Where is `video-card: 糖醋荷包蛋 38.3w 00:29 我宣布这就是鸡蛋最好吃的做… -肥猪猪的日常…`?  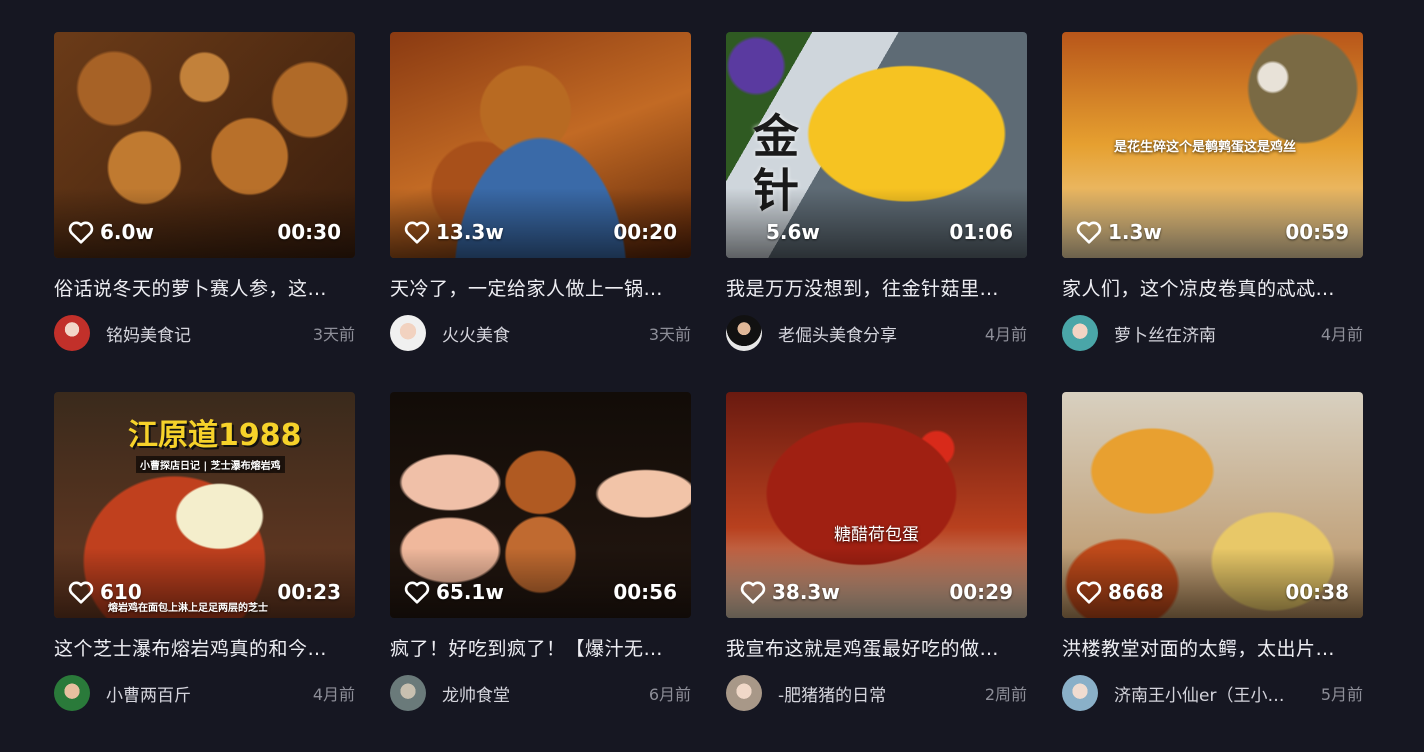 video-card: 糖醋荷包蛋 38.3w 00:29 我宣布这就是鸡蛋最好吃的做… -肥猪猪的日常… is located at coordinates (876, 572).